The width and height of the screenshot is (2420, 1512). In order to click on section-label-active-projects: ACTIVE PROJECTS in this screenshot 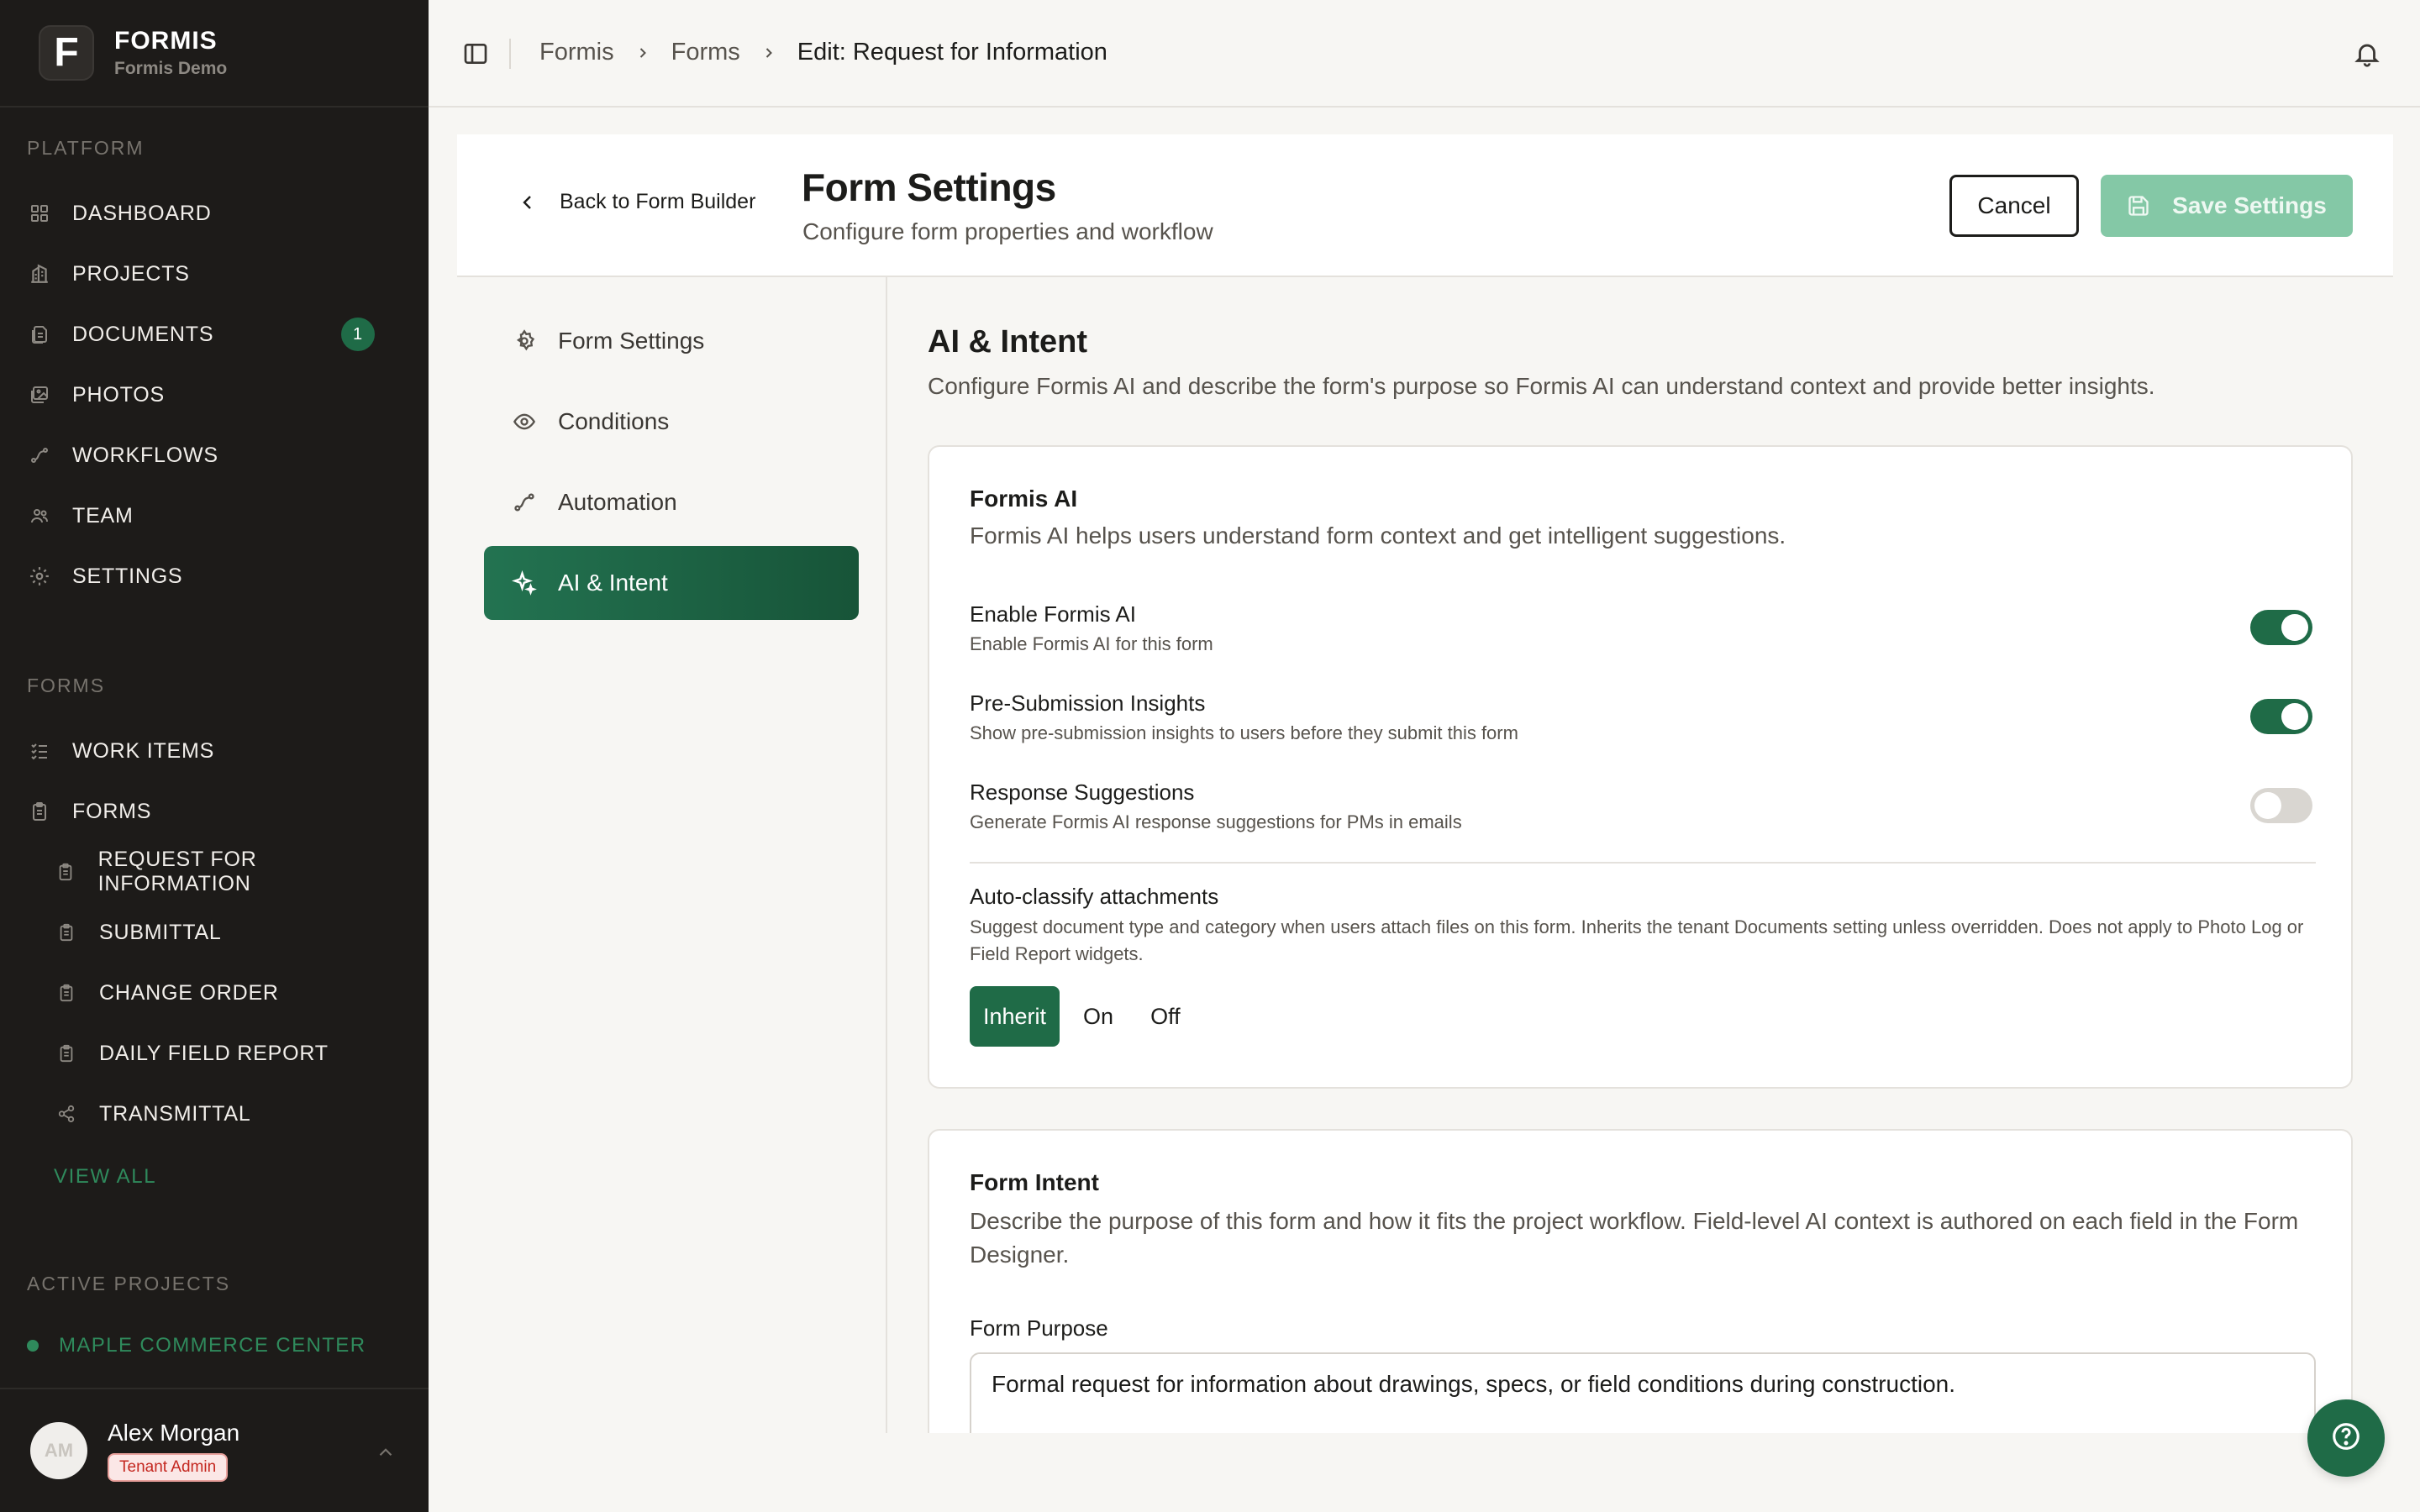, I will do `click(129, 1283)`.